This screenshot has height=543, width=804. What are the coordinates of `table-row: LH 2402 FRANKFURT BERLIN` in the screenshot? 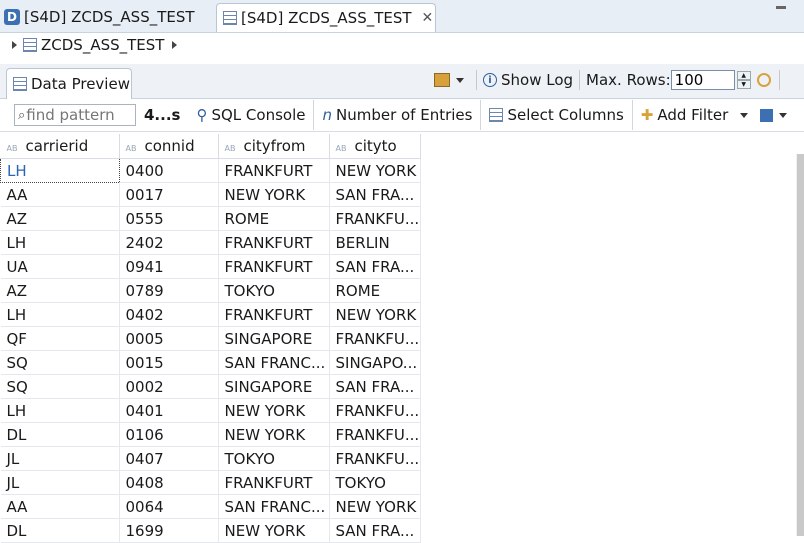 It's located at (210, 242).